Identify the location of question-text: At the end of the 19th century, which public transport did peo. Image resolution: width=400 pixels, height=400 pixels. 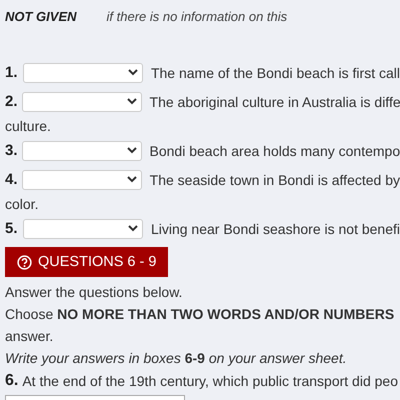
(210, 381).